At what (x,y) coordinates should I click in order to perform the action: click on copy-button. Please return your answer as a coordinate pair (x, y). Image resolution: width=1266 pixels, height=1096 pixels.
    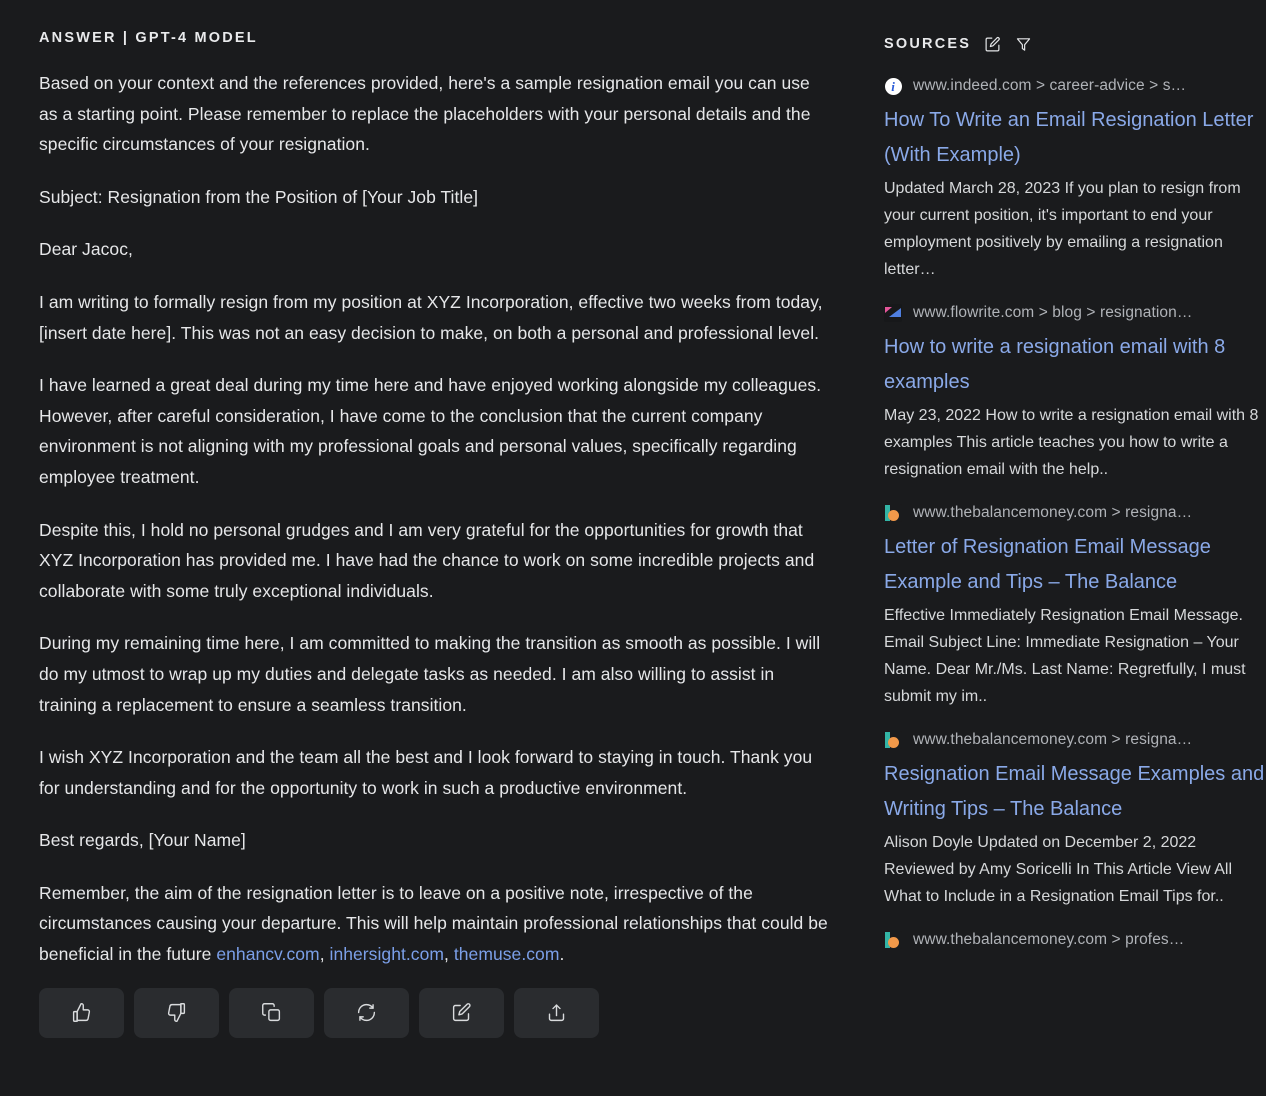
    Looking at the image, I should click on (271, 1012).